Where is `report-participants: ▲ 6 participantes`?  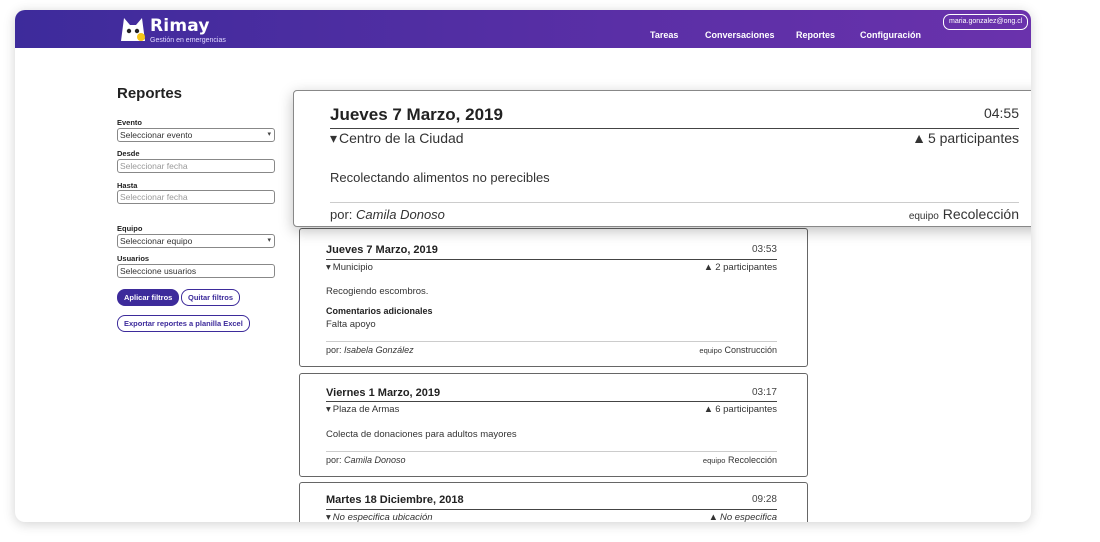 report-participants: ▲ 6 participantes is located at coordinates (740, 409).